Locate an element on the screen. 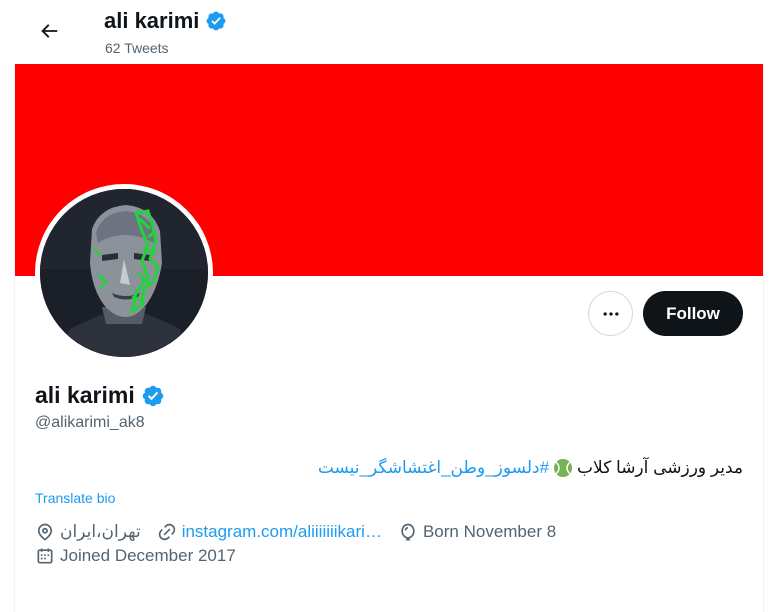 This screenshot has height=612, width=778. more-options-button is located at coordinates (610, 313).